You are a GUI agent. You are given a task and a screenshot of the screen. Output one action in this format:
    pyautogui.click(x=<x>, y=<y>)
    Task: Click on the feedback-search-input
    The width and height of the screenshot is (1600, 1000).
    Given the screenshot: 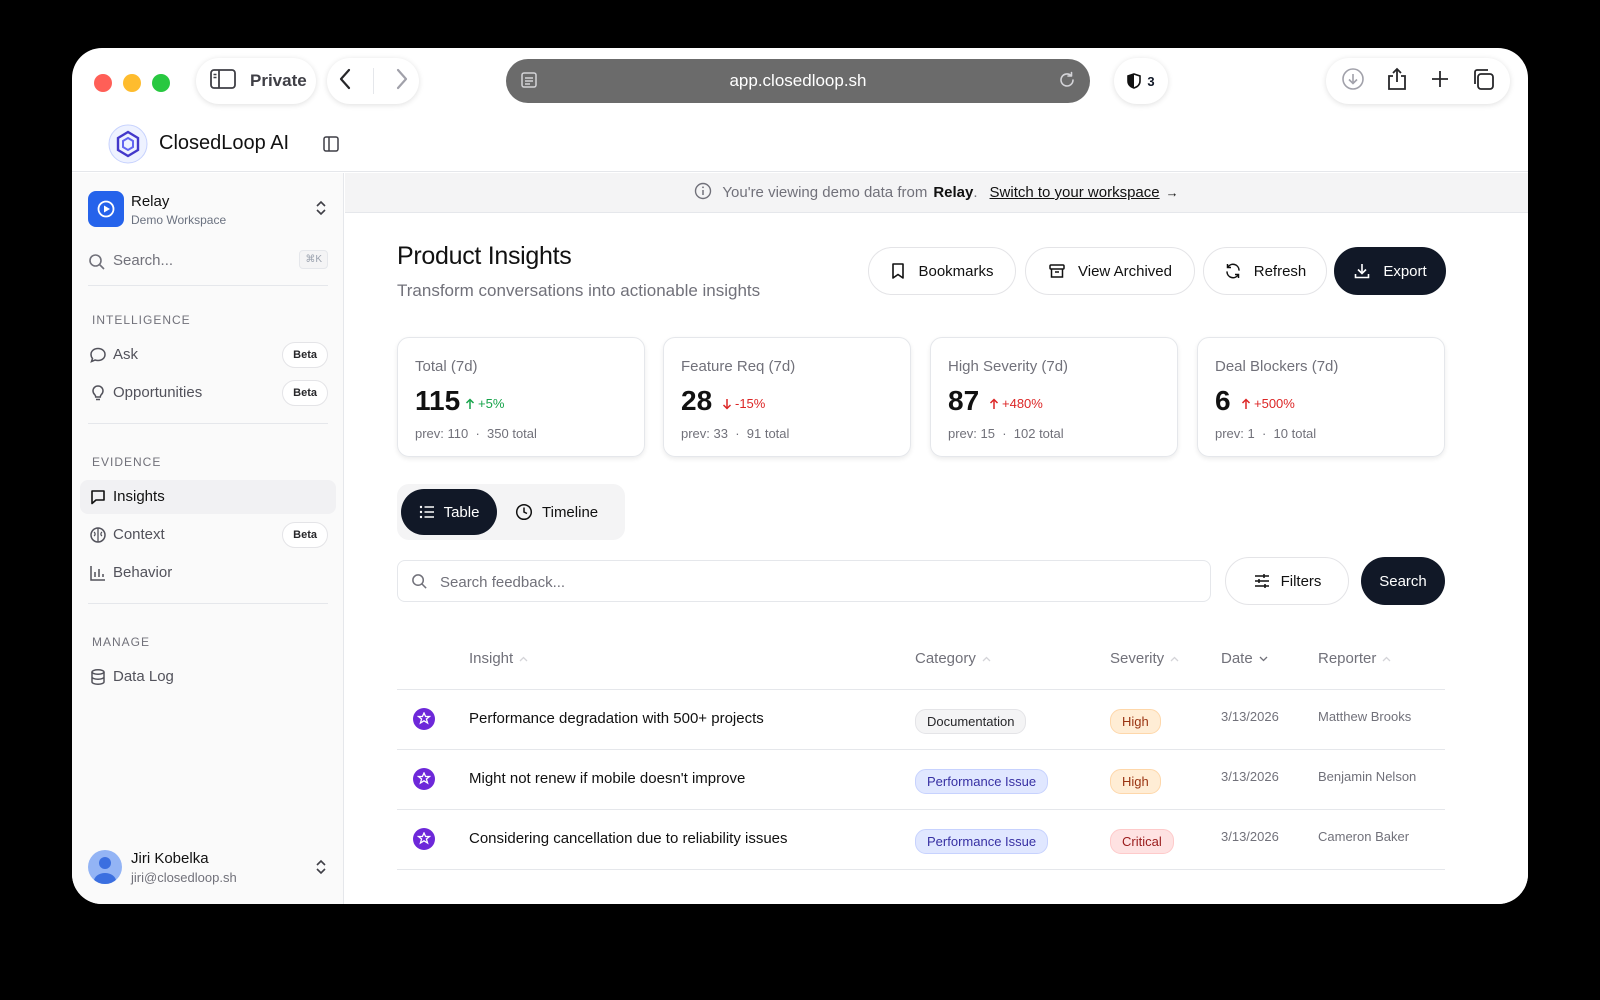 What is the action you would take?
    pyautogui.click(x=810, y=582)
    